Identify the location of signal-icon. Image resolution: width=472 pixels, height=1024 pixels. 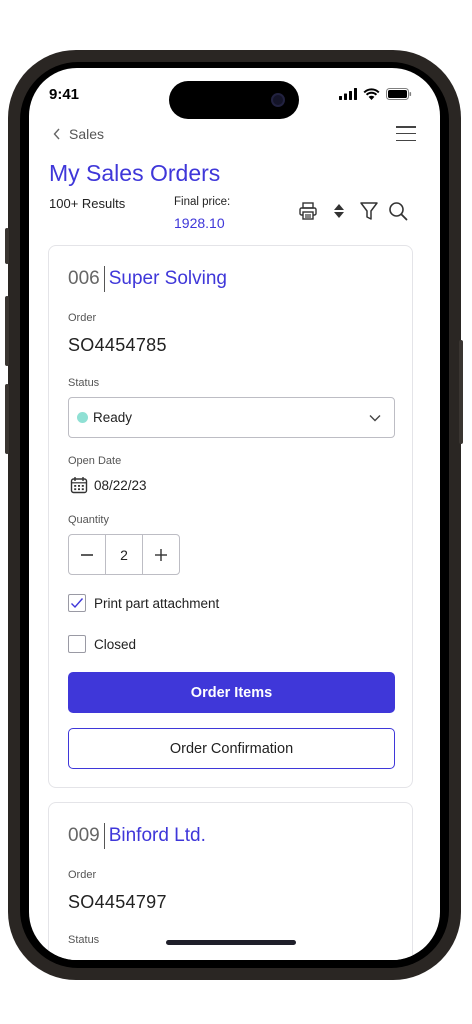
(348, 94).